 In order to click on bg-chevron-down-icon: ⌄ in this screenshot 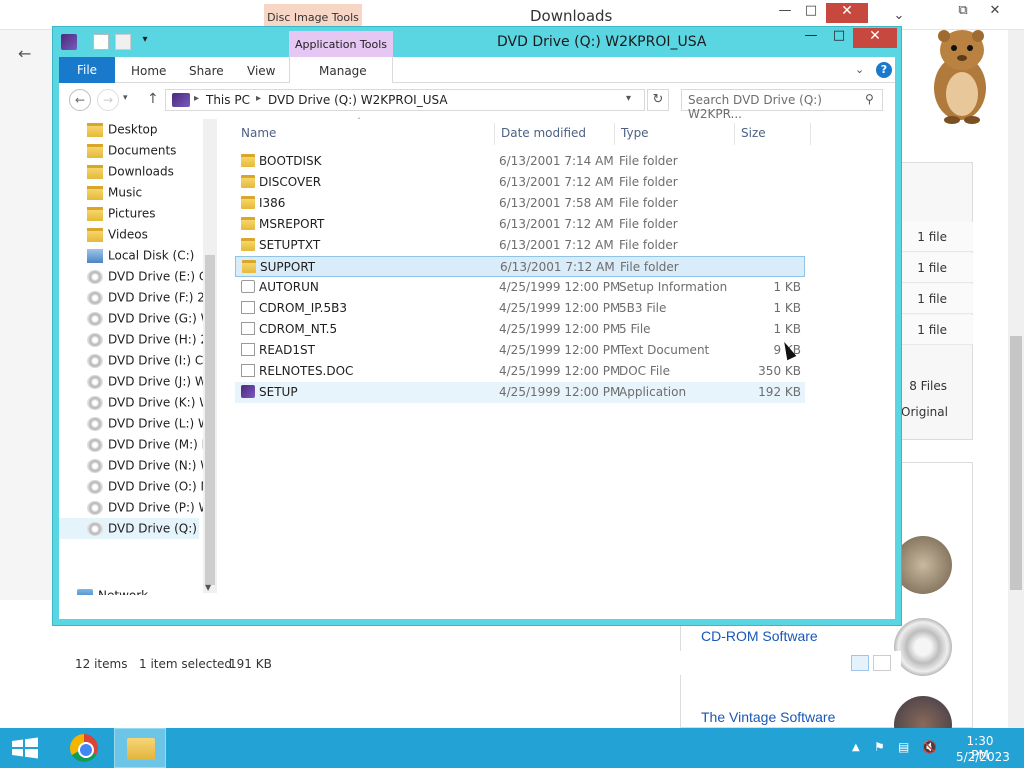, I will do `click(899, 18)`.